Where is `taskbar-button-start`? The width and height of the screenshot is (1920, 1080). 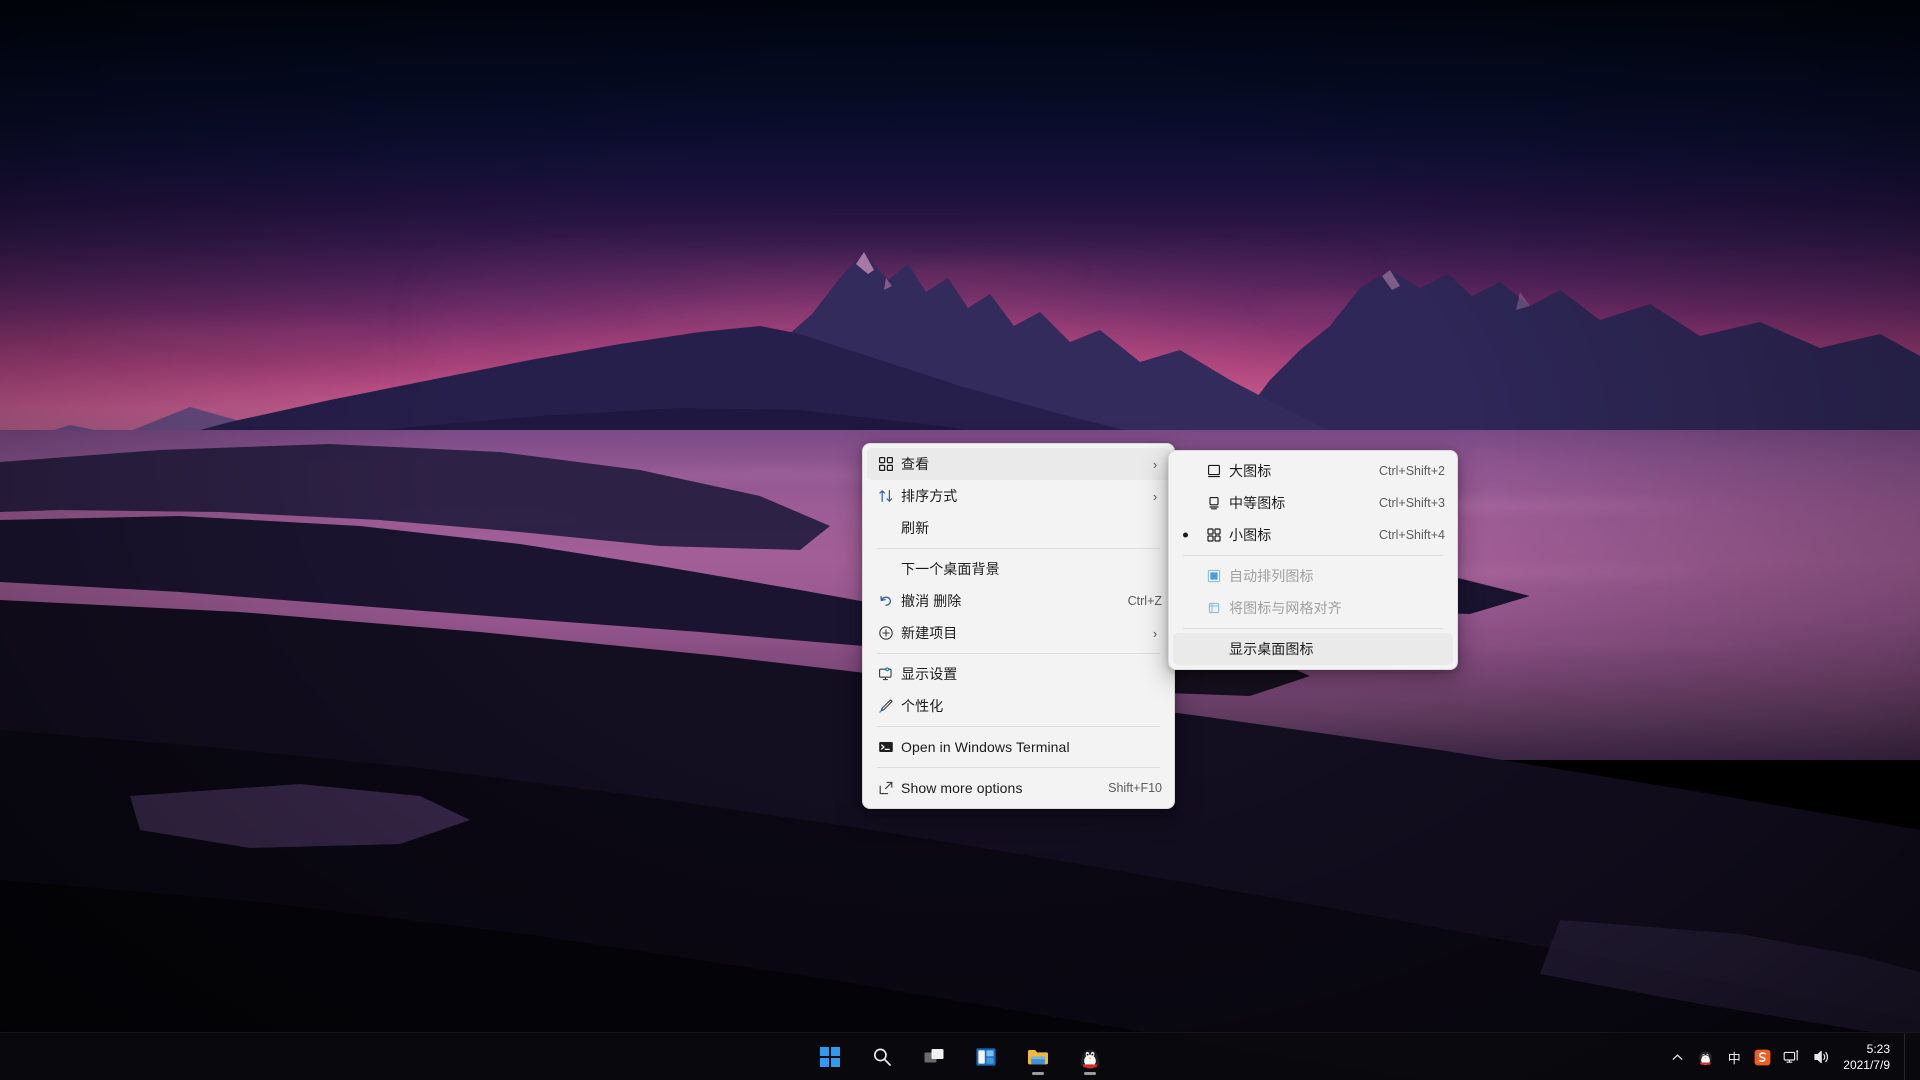 taskbar-button-start is located at coordinates (830, 1057).